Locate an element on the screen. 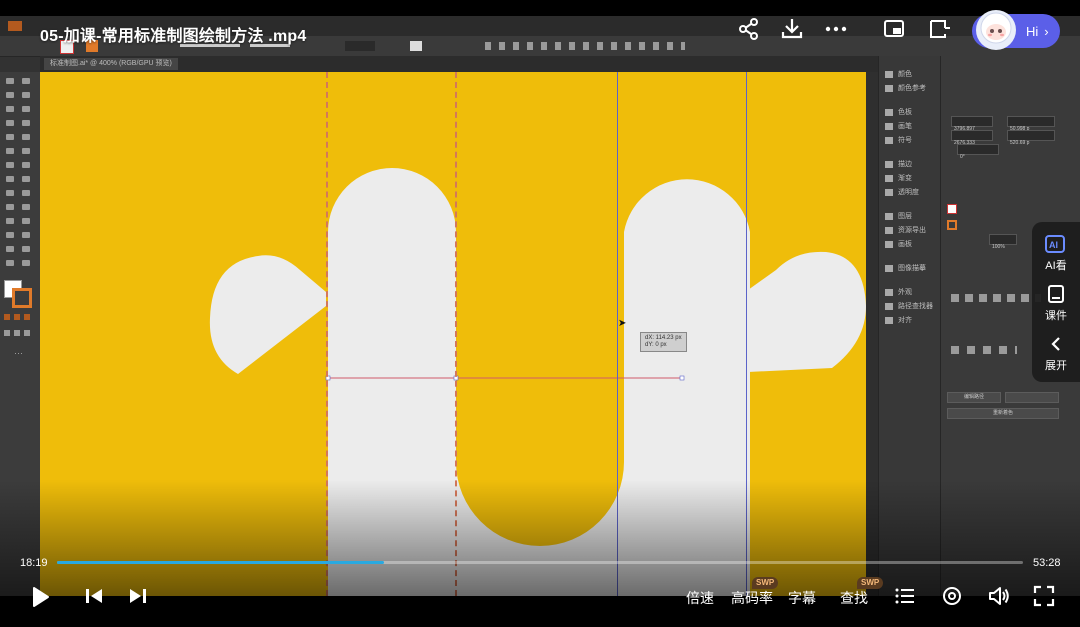  slice-tool-icon is located at coordinates (26, 249).